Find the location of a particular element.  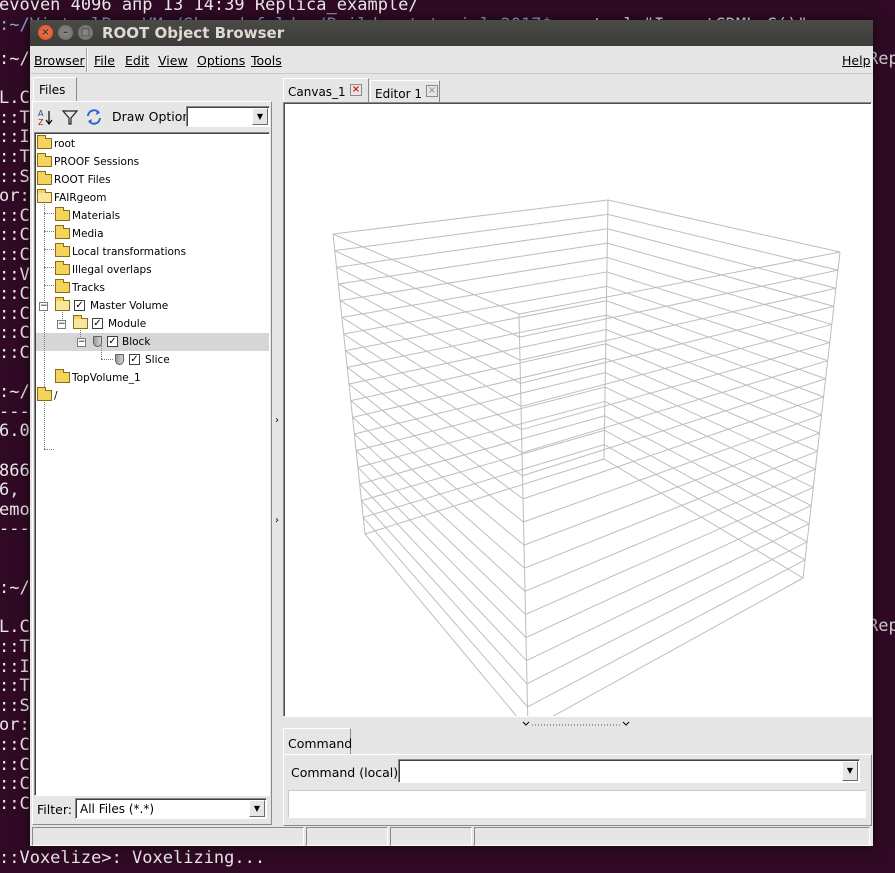

tree-item-label: Master Volume is located at coordinates (129, 306).